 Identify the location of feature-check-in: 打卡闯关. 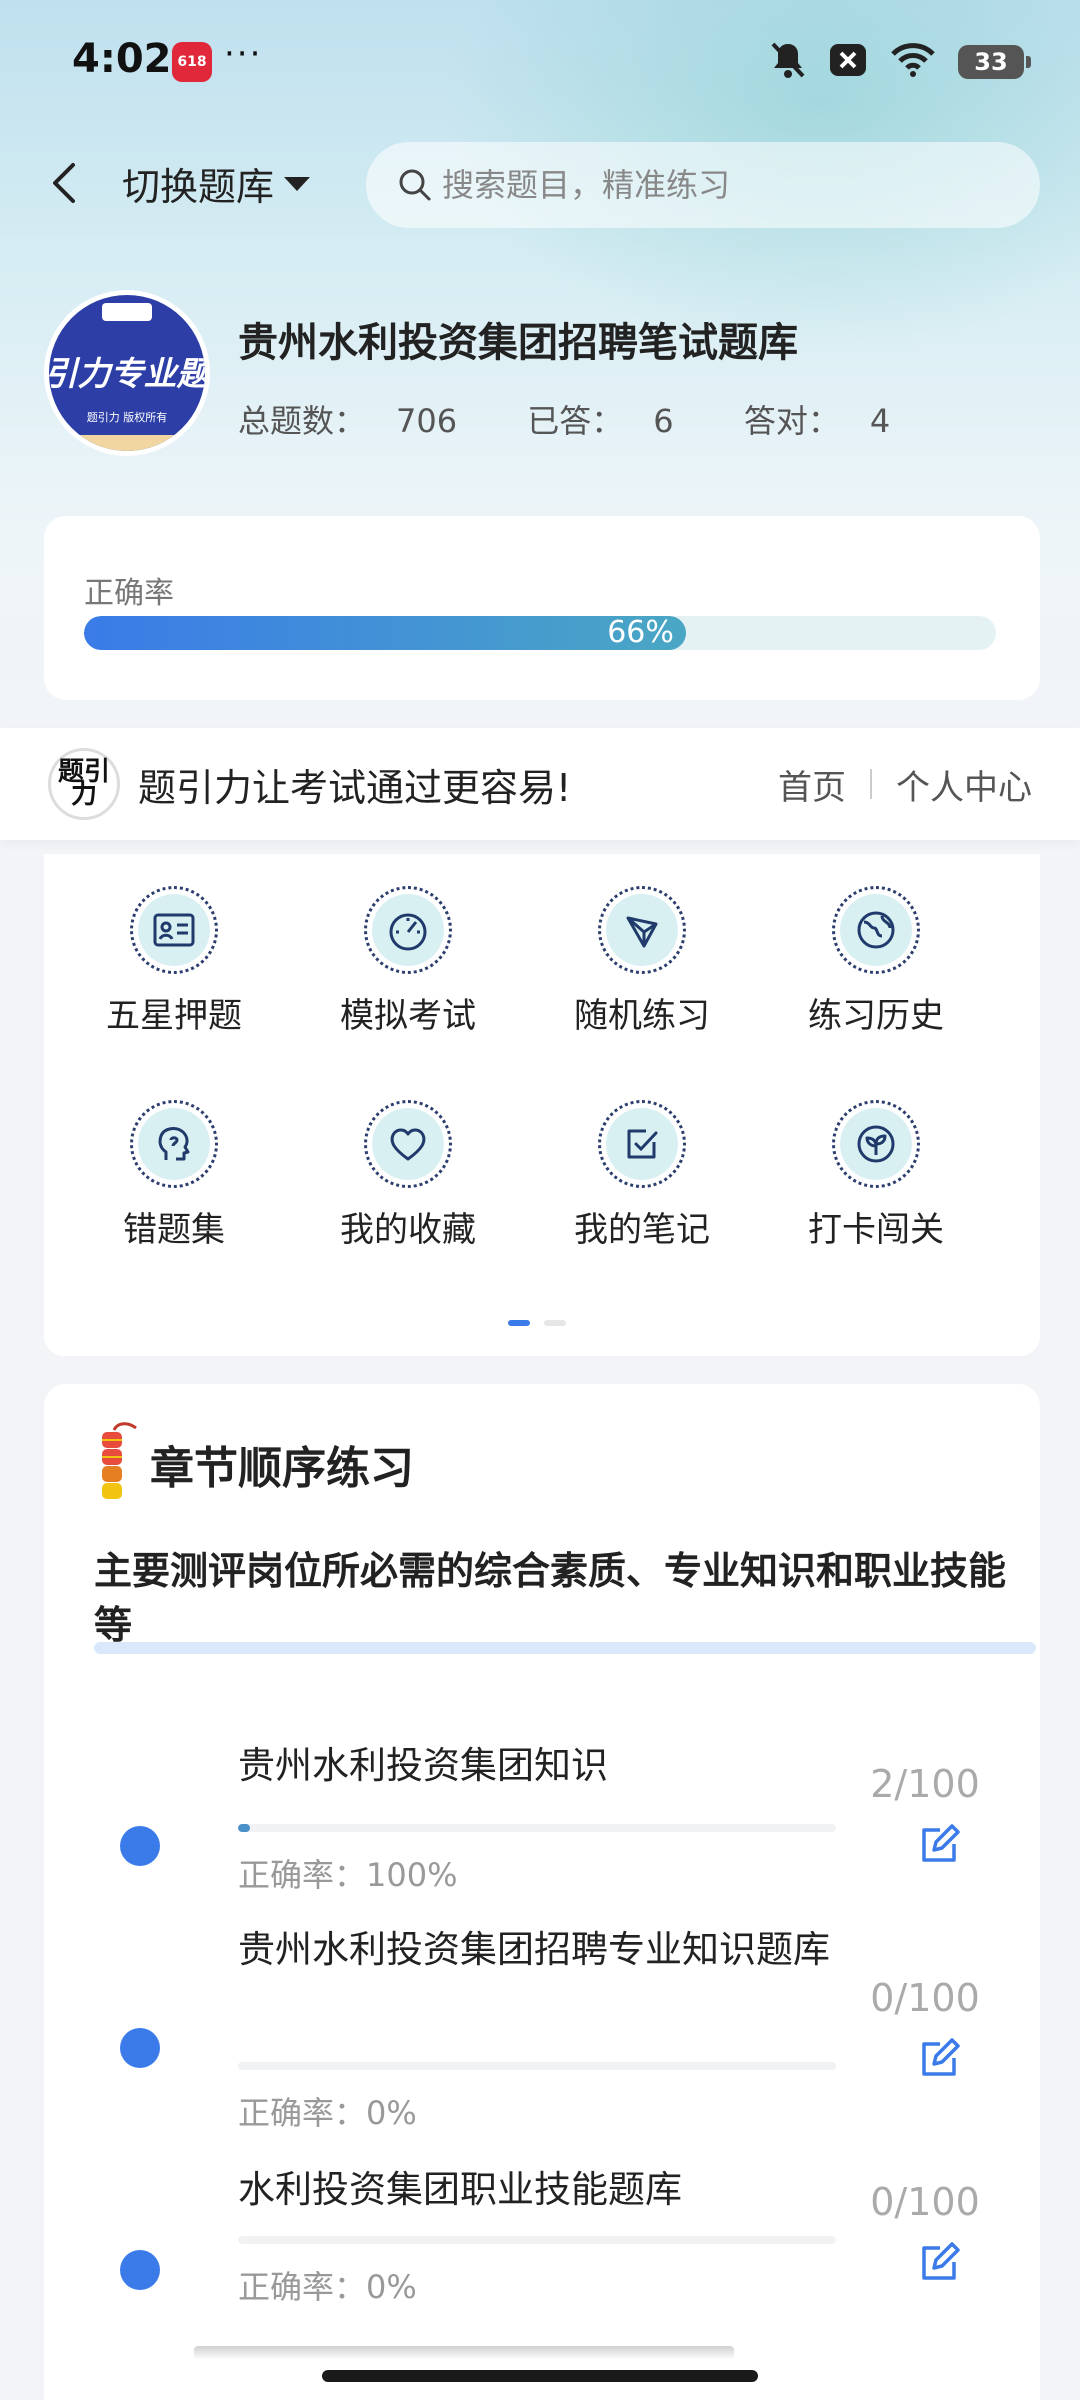
(876, 1175).